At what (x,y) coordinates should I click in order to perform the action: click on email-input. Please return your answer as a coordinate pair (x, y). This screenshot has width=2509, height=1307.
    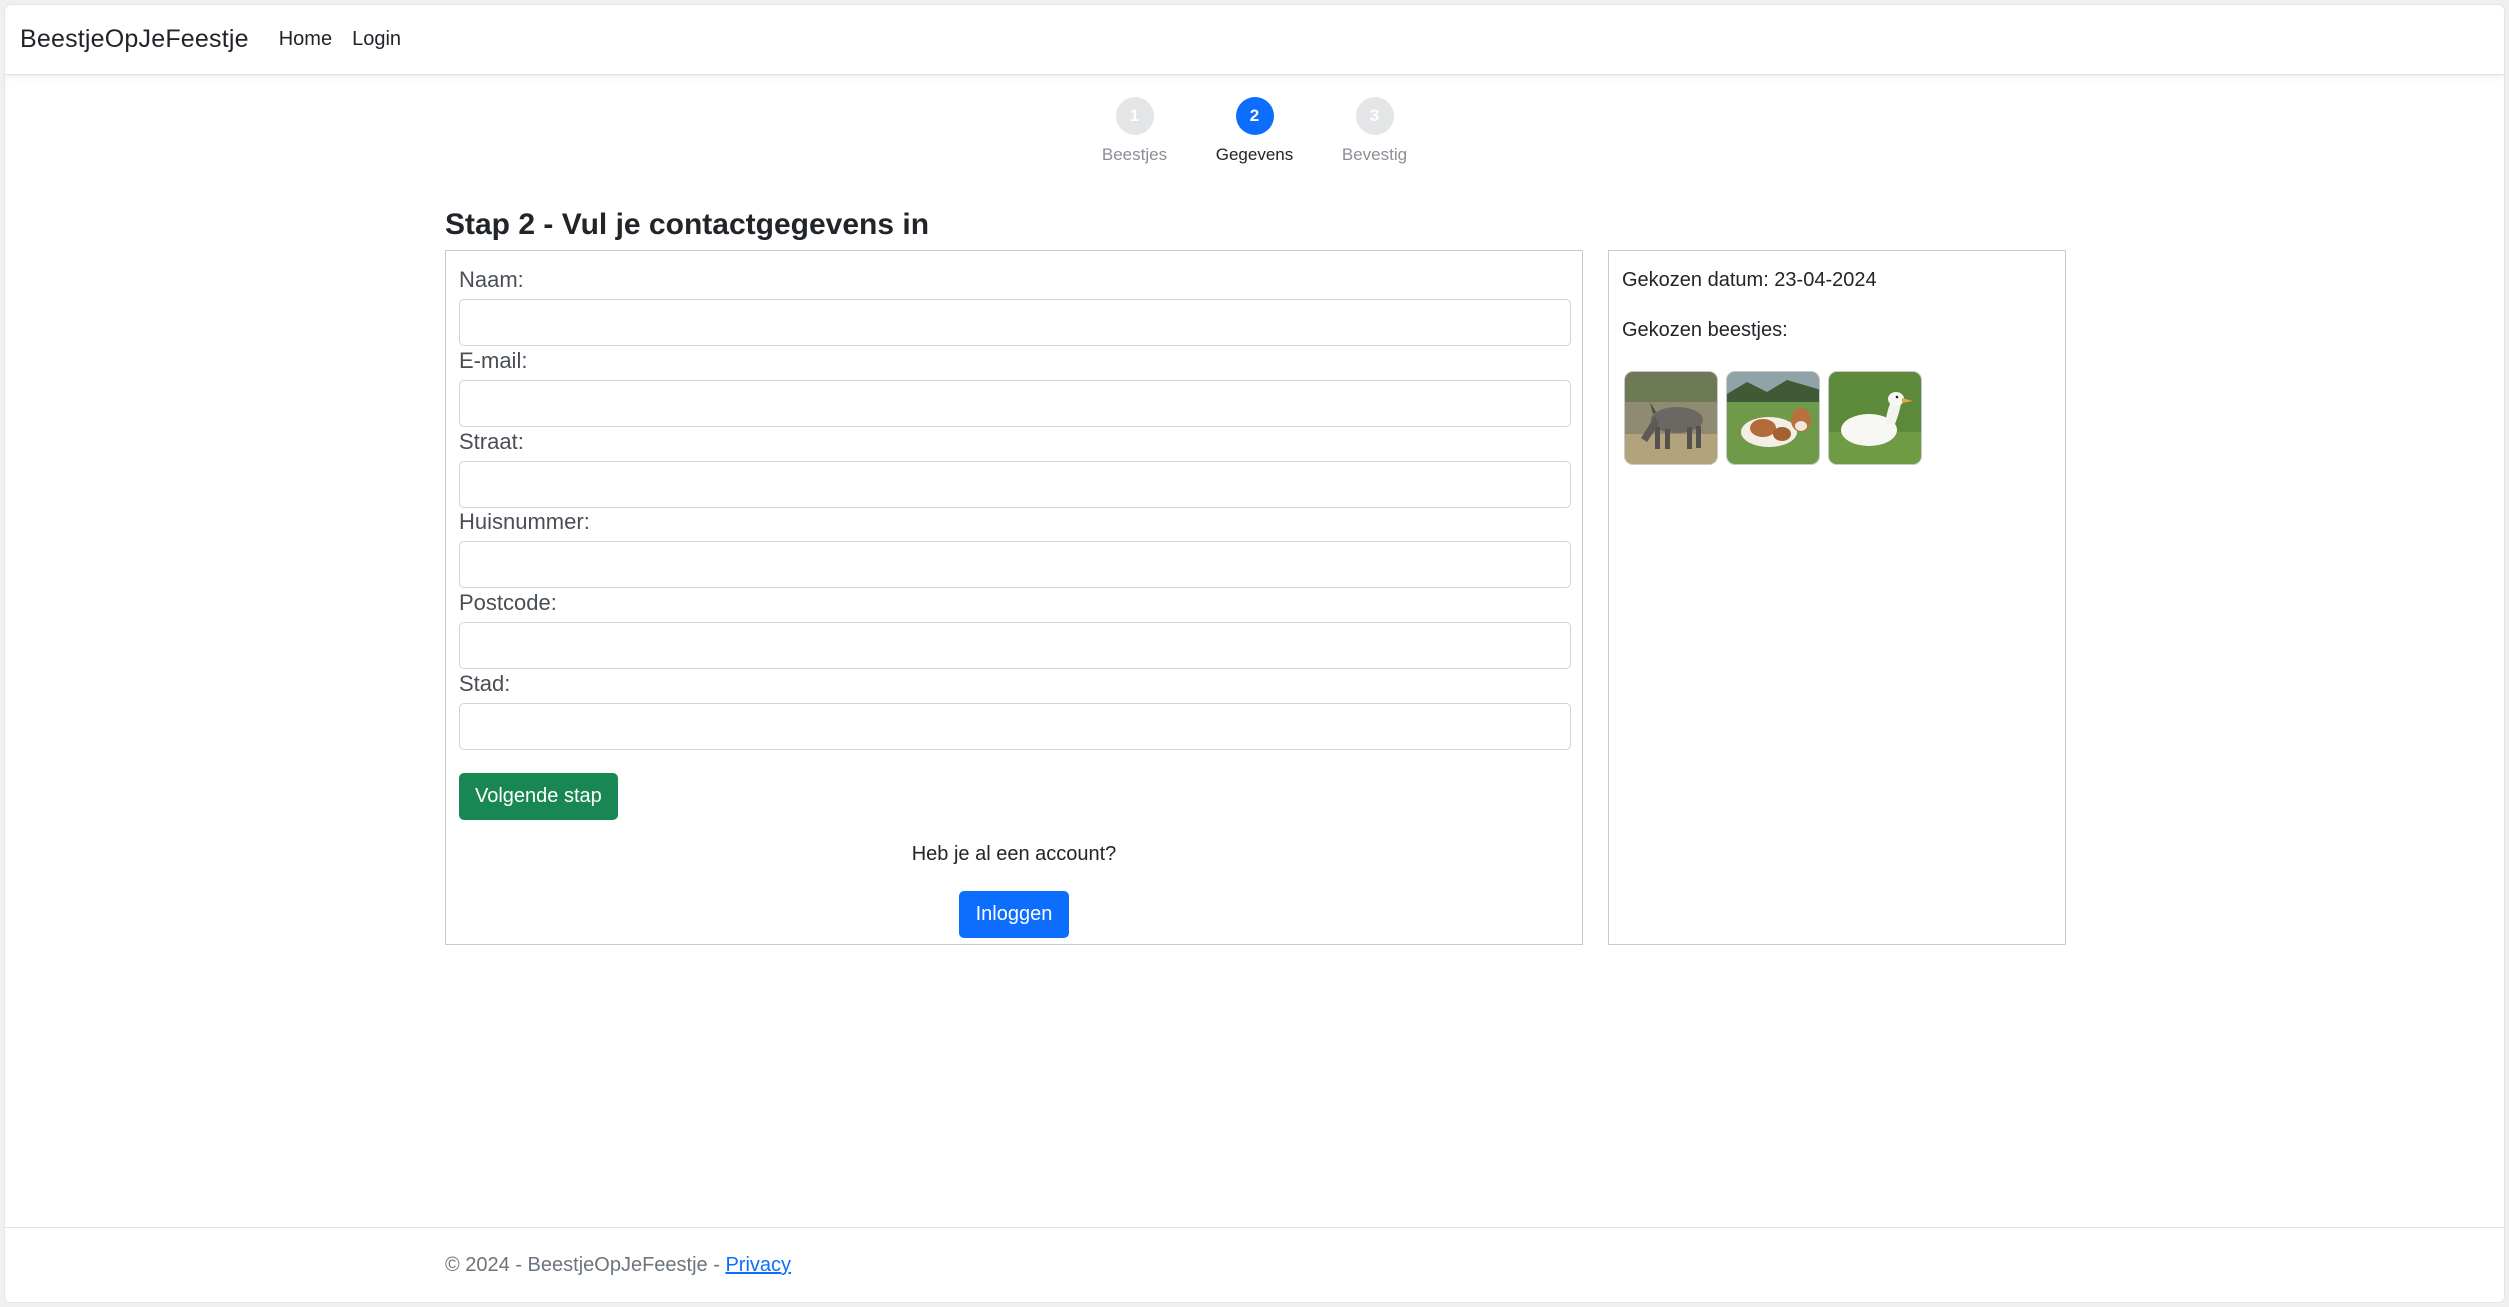
    Looking at the image, I should click on (1015, 403).